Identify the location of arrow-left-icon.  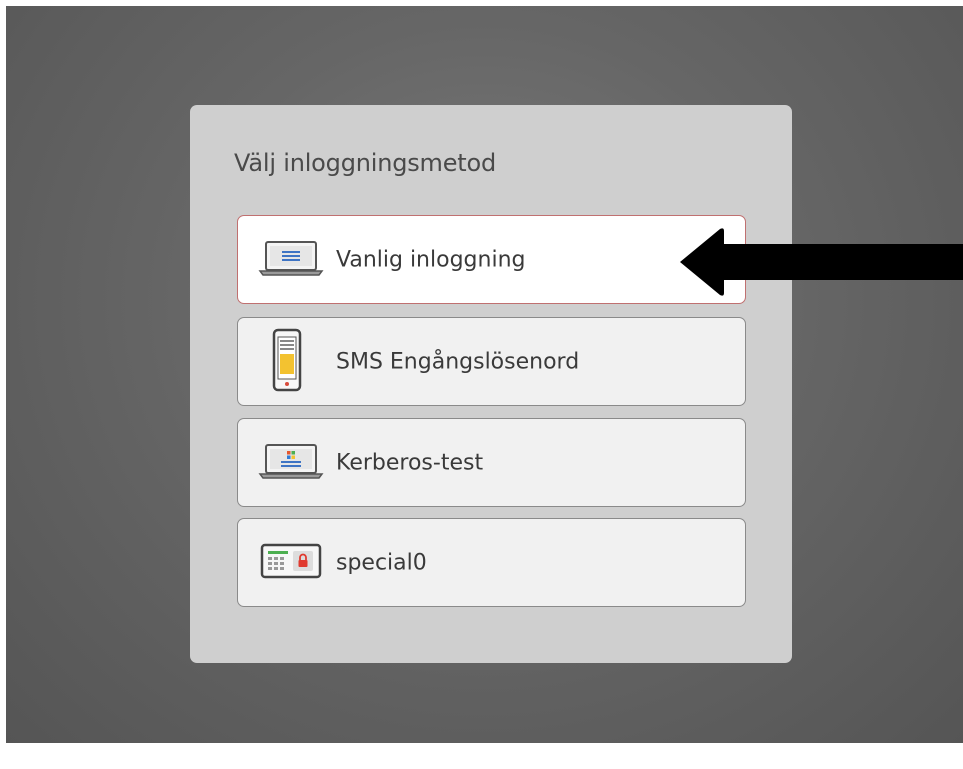
(821, 262).